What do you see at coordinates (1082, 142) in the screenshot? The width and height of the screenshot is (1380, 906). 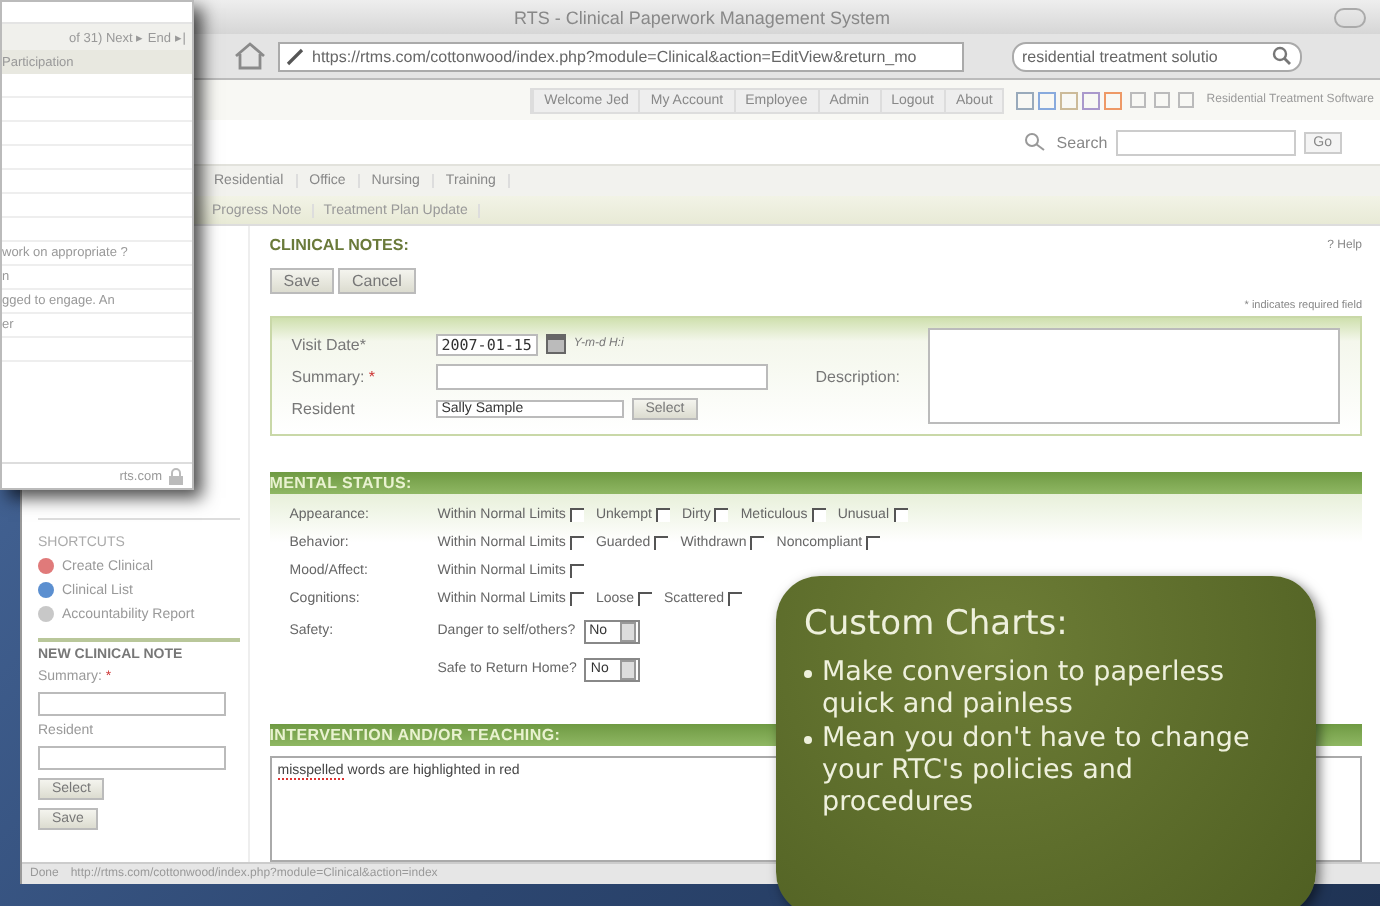 I see `search-label: Search` at bounding box center [1082, 142].